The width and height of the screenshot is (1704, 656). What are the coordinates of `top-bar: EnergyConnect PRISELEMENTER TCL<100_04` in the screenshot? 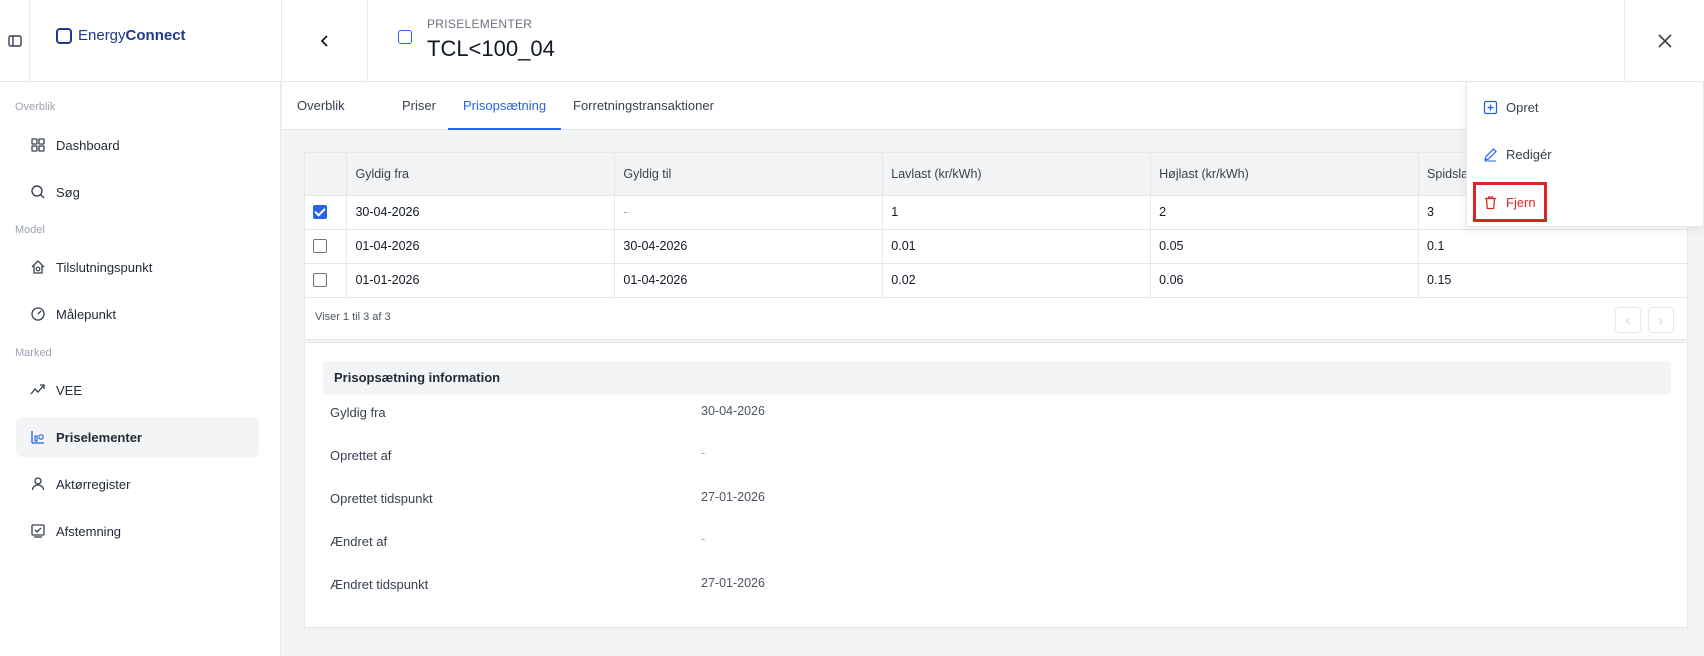 It's located at (852, 41).